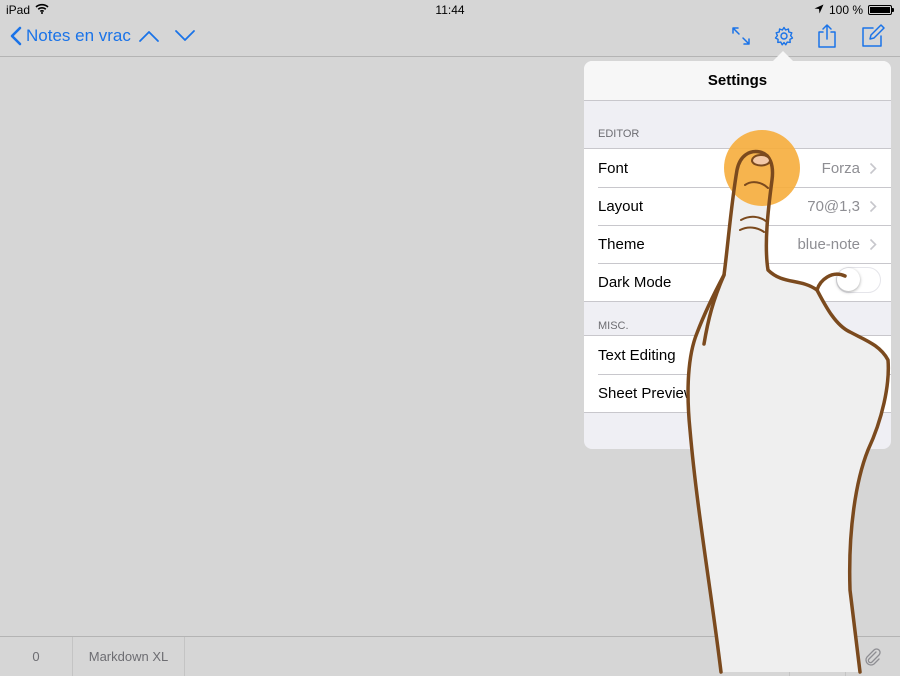 The width and height of the screenshot is (900, 676). Describe the element at coordinates (18, 10) in the screenshot. I see `device-name: iPad` at that location.